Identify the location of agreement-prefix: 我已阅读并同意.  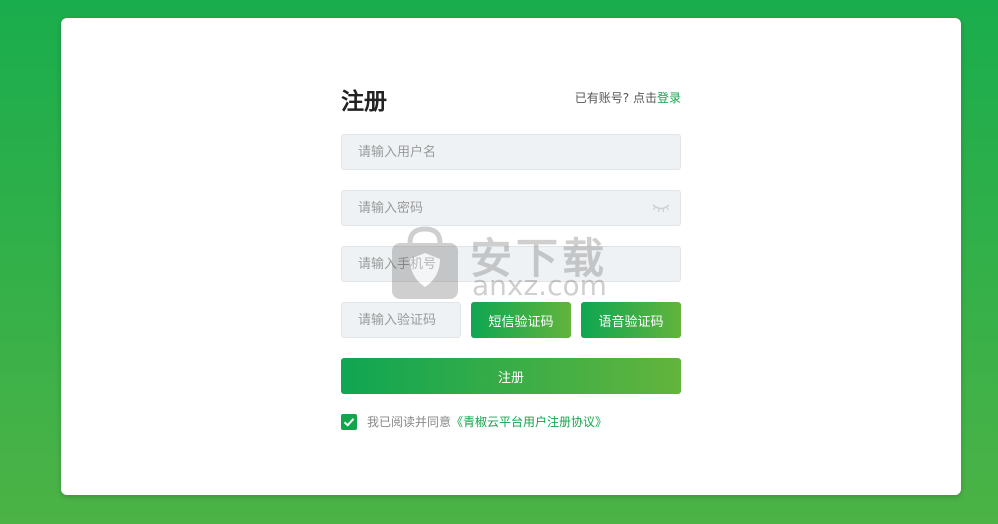
(409, 422).